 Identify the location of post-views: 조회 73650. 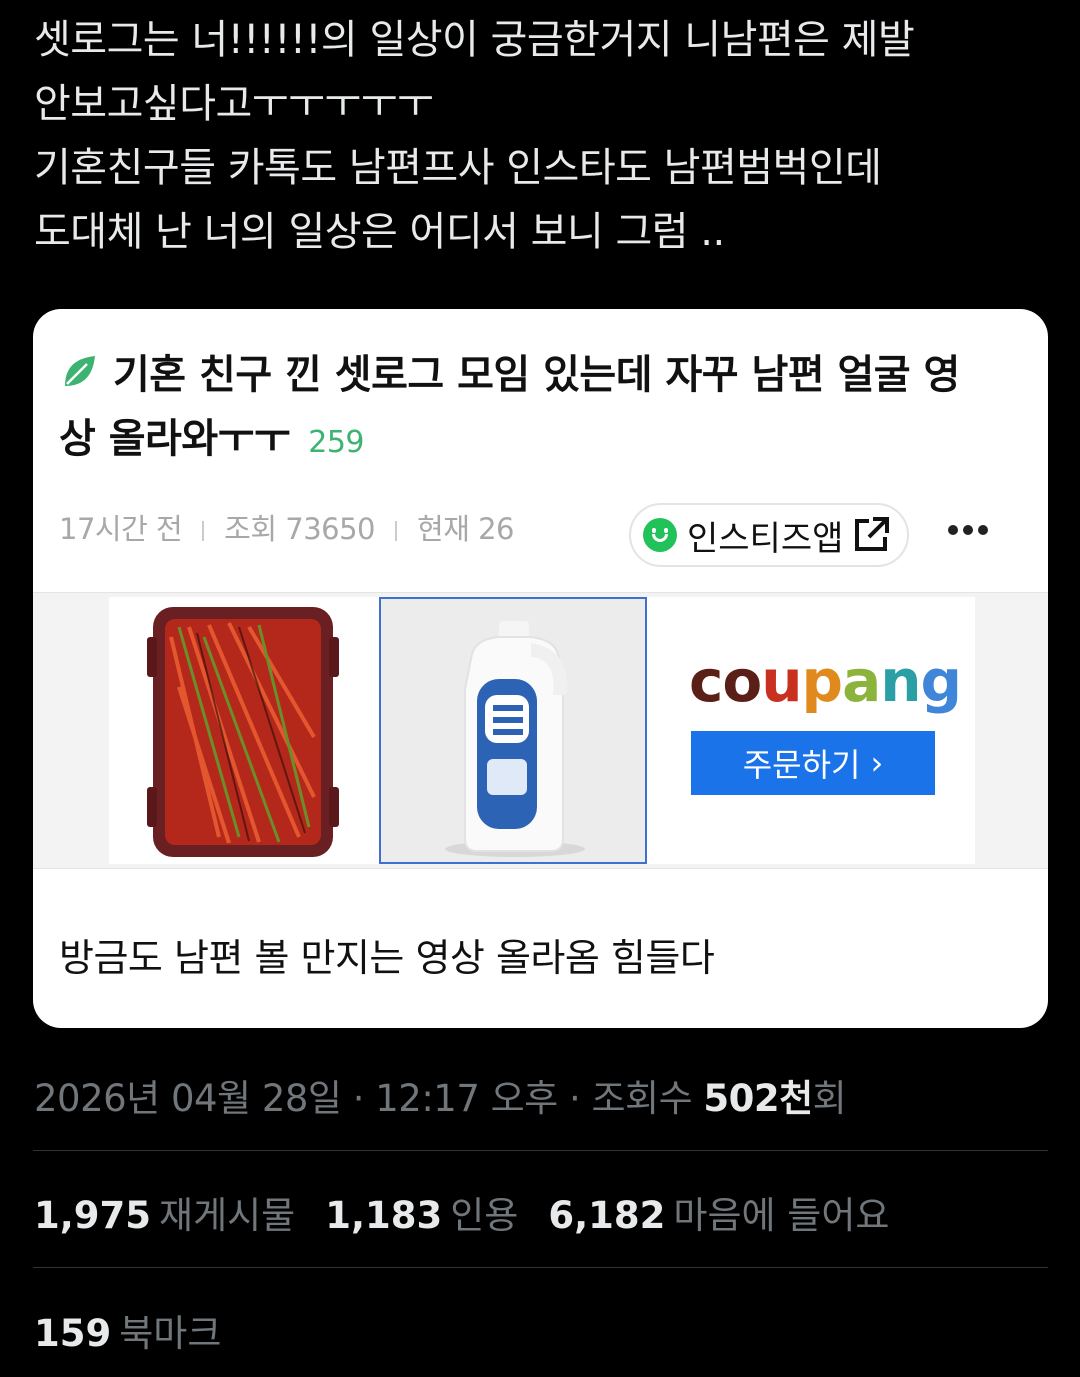
(300, 529).